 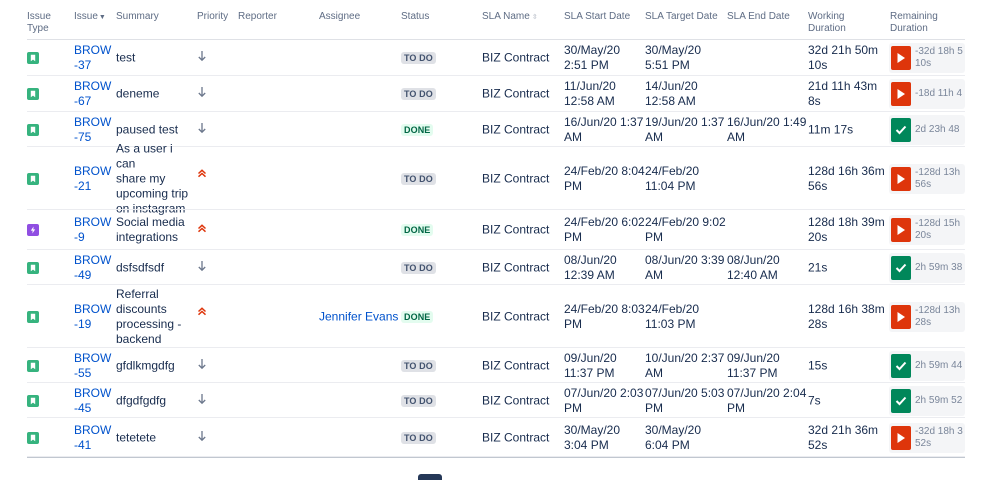 What do you see at coordinates (927, 437) in the screenshot?
I see `remaining-duration-widget: -32d 18h 3 52s` at bounding box center [927, 437].